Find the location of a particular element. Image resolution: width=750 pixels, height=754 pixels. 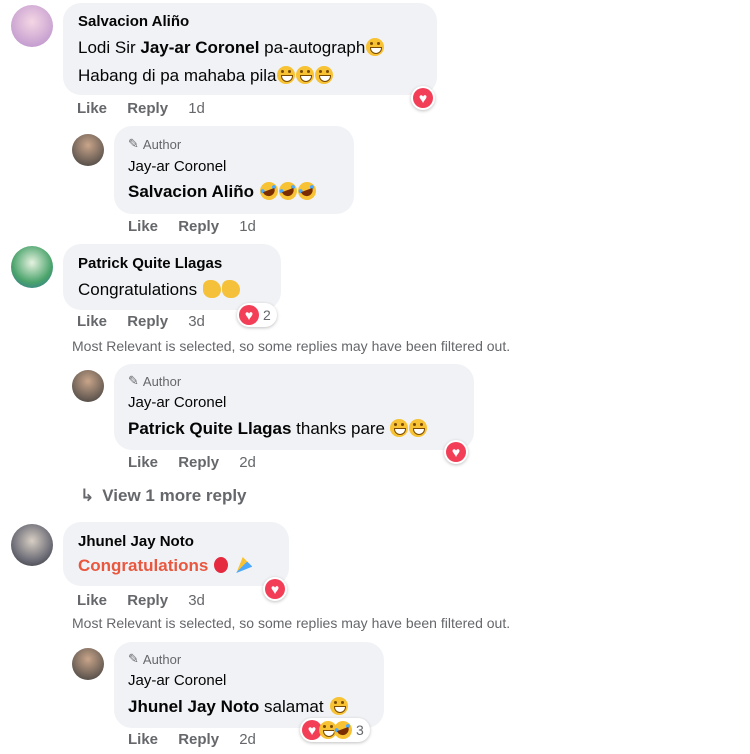

reaction-summary: 2 is located at coordinates (257, 315).